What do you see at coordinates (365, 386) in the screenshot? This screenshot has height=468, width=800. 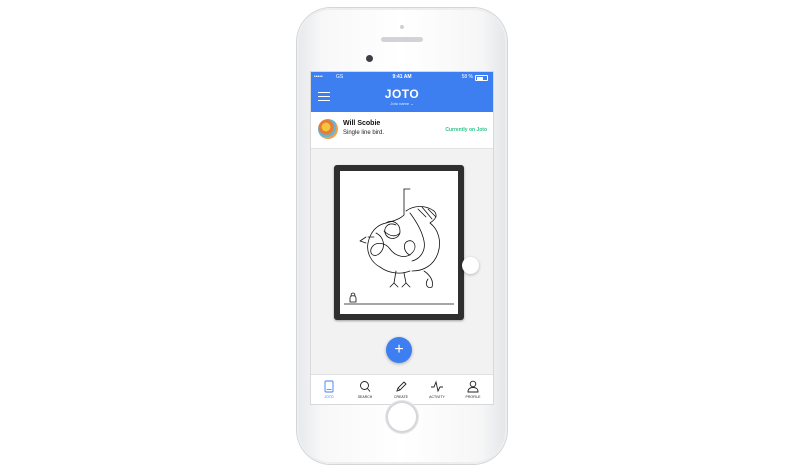 I see `search-icon` at bounding box center [365, 386].